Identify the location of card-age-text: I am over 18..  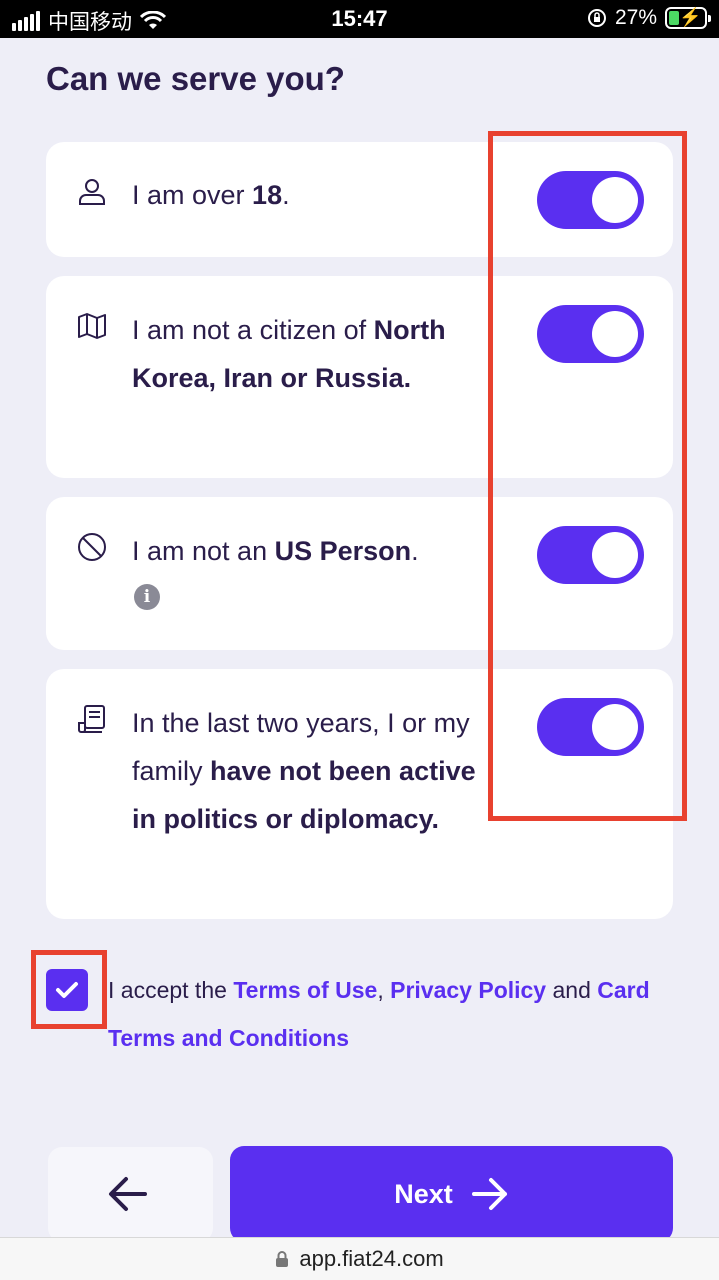
(211, 195).